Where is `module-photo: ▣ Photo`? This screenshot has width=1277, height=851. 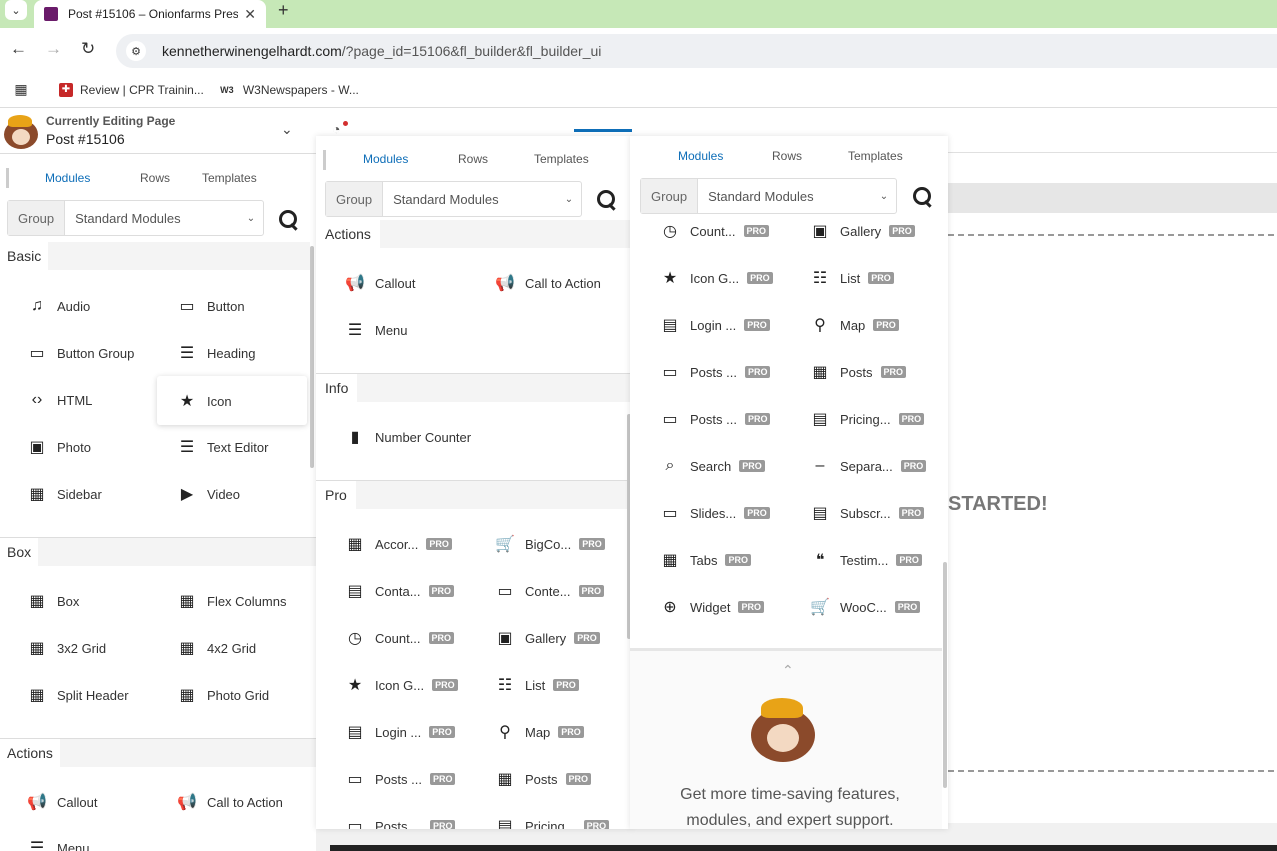
module-photo: ▣ Photo is located at coordinates (59, 447).